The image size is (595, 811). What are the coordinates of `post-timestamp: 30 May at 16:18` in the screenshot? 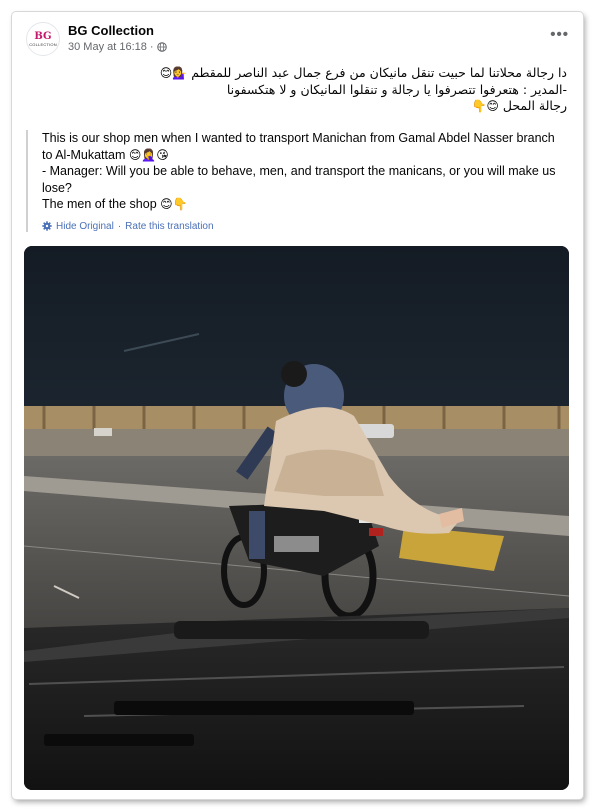 It's located at (107, 47).